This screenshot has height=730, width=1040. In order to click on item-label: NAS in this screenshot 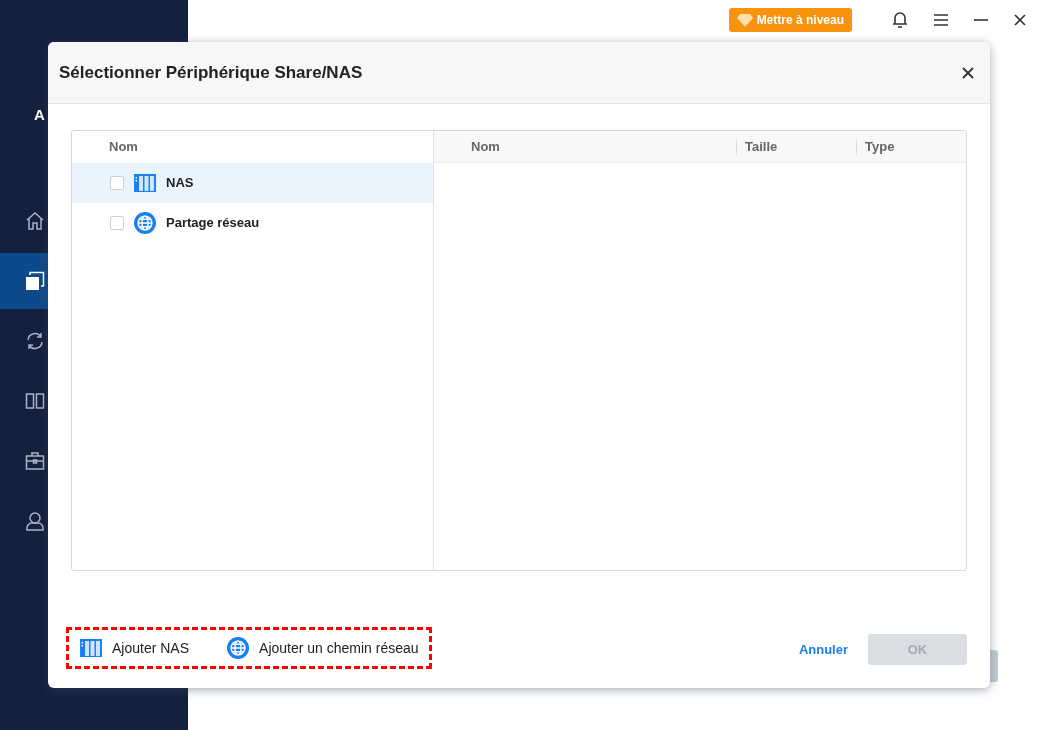, I will do `click(180, 183)`.